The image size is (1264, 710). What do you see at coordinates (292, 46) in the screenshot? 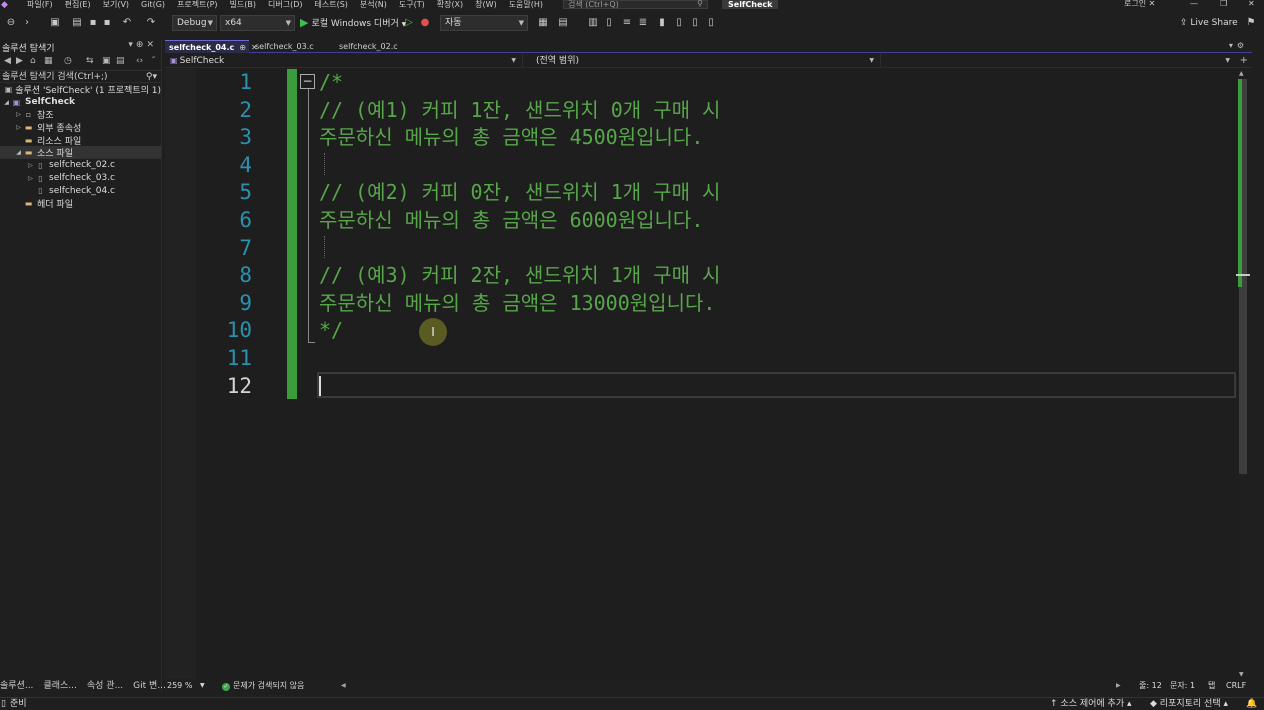
I see `editor-tab: selfcheck_03.c` at bounding box center [292, 46].